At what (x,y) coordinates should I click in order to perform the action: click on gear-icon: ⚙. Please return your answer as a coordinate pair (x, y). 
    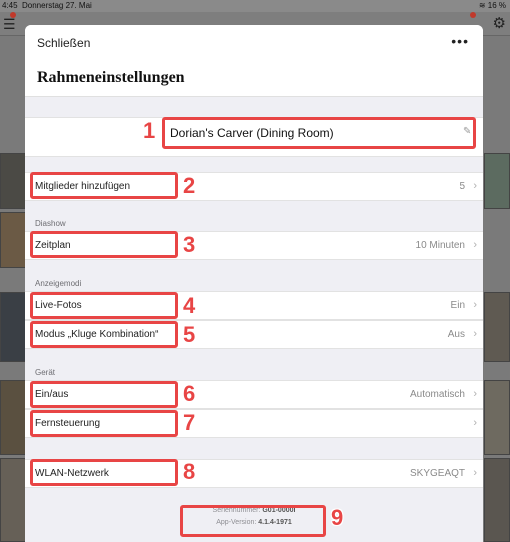
    Looking at the image, I should click on (499, 23).